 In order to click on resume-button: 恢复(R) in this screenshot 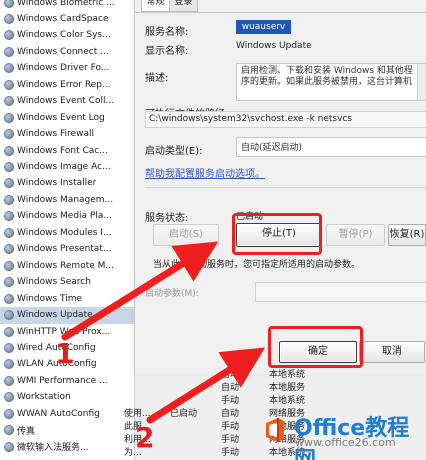, I will do `click(407, 235)`.